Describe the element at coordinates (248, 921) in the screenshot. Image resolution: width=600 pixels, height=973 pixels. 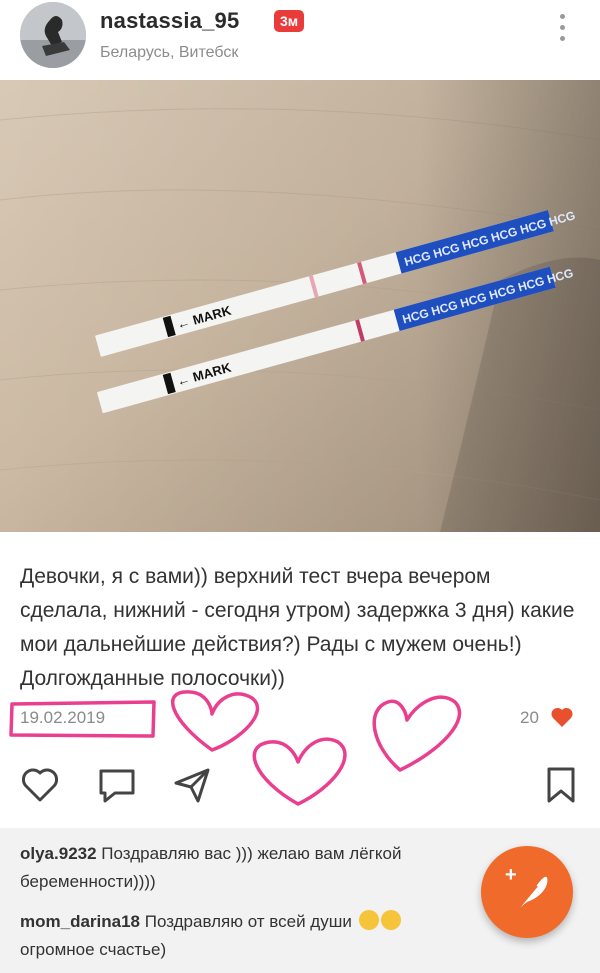
I see `comment-text: Поздравляю от всей души` at that location.